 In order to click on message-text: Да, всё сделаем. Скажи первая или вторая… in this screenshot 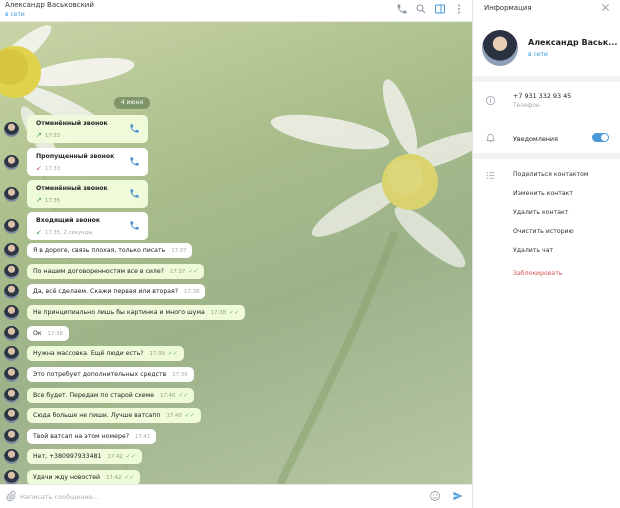, I will do `click(106, 291)`.